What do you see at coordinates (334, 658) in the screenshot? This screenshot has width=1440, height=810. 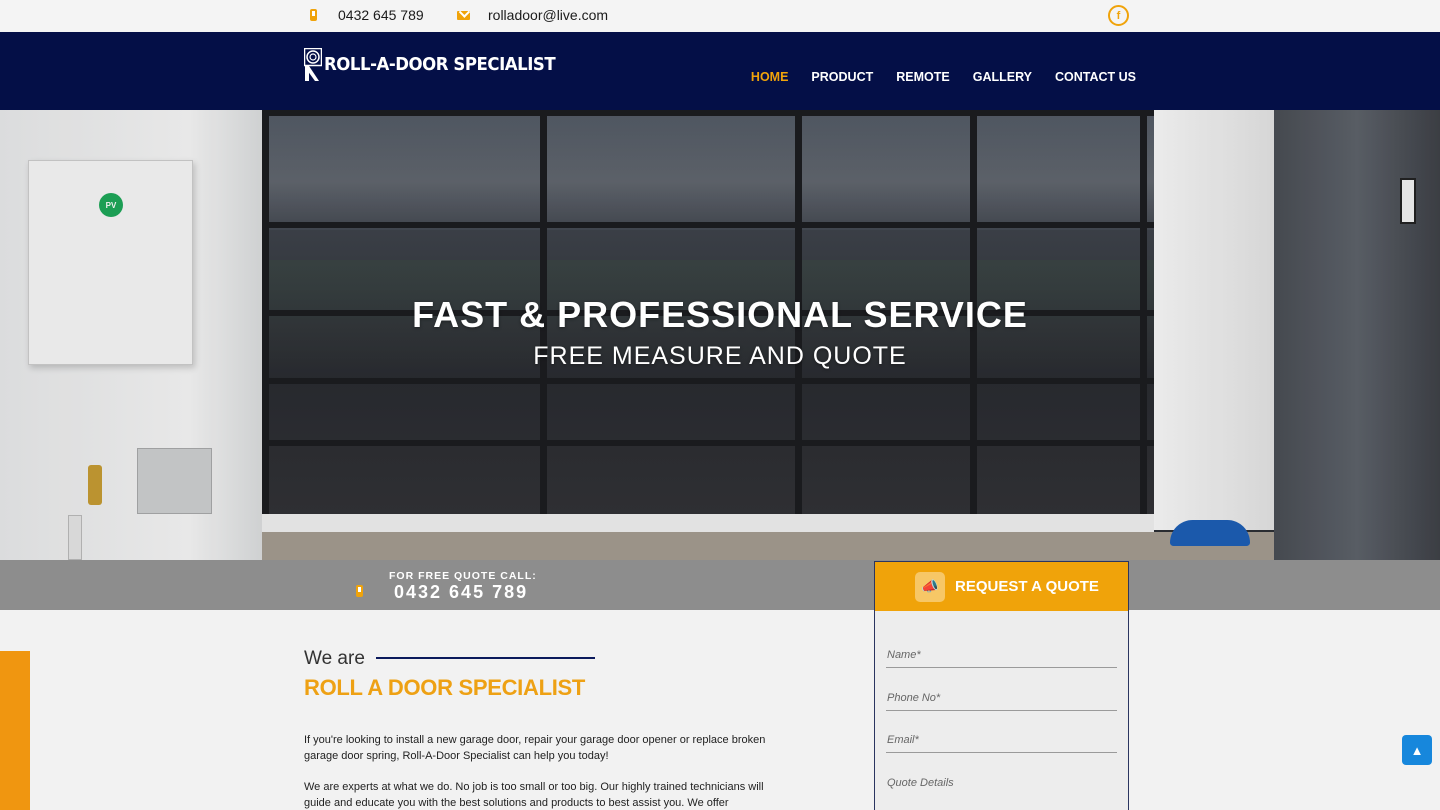 I see `about-intro: We are` at bounding box center [334, 658].